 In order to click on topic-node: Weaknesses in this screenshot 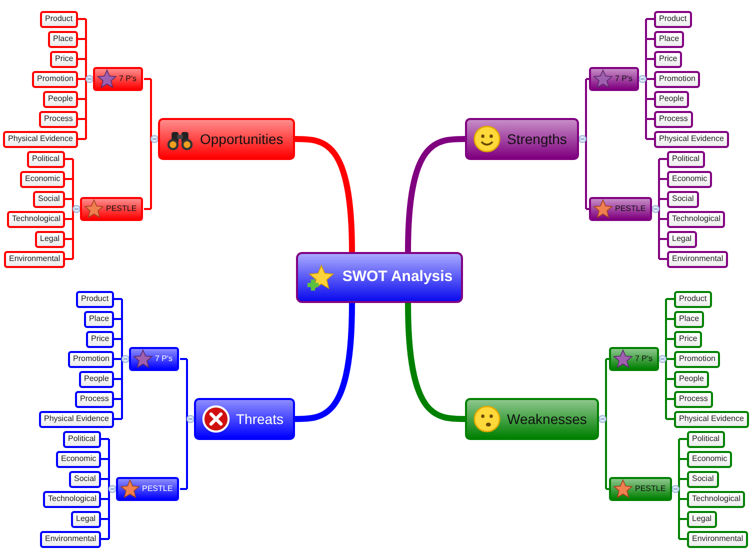, I will do `click(532, 419)`.